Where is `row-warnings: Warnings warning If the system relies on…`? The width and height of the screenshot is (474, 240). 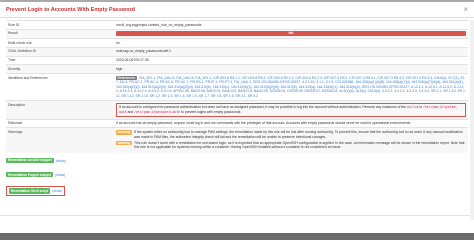 row-warnings: Warnings warning If the system relies on… is located at coordinates (237, 140).